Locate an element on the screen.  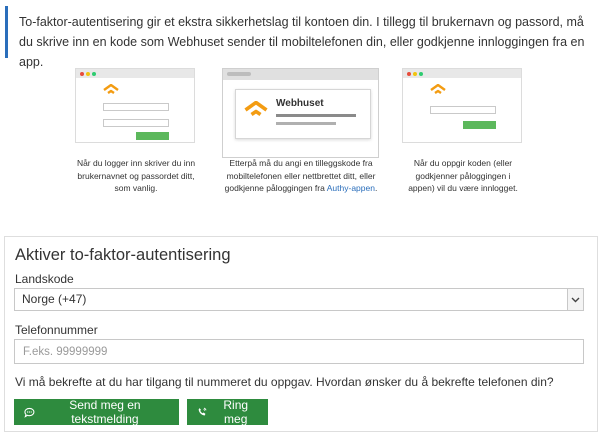
login-button-mock is located at coordinates (152, 136).